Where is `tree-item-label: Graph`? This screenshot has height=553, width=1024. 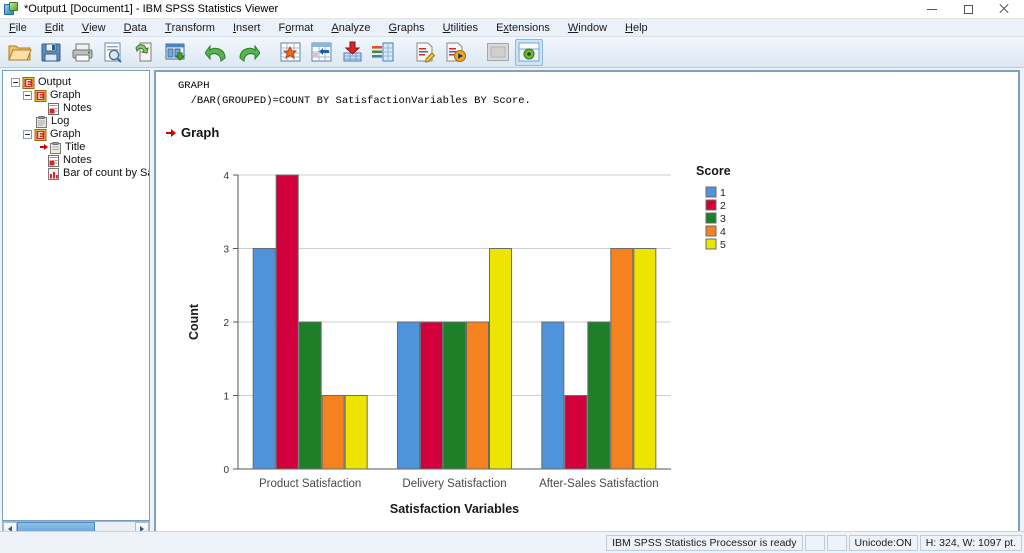
tree-item-label: Graph is located at coordinates (65, 95).